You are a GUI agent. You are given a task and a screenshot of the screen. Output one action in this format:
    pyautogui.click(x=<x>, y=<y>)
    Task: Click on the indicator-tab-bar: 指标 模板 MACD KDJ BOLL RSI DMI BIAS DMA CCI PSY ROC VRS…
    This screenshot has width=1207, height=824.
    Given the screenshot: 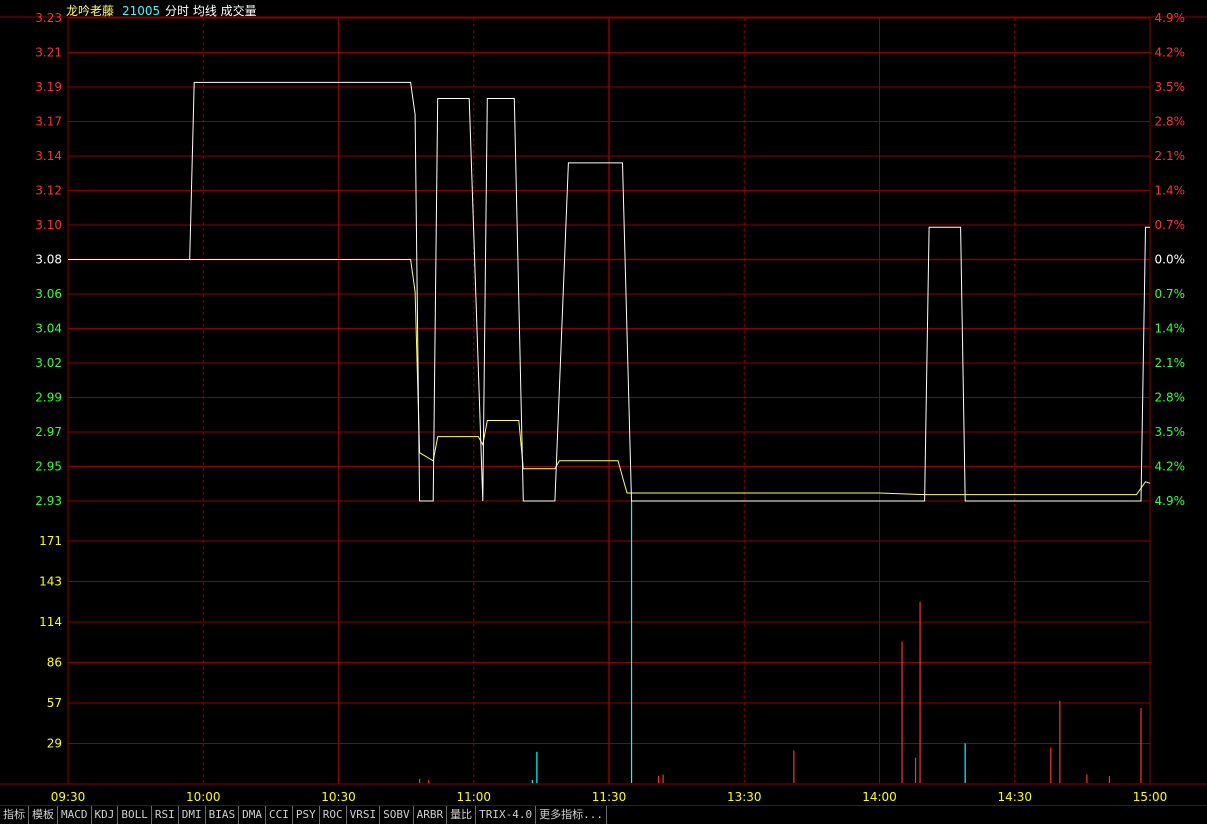 What is the action you would take?
    pyautogui.click(x=603, y=814)
    